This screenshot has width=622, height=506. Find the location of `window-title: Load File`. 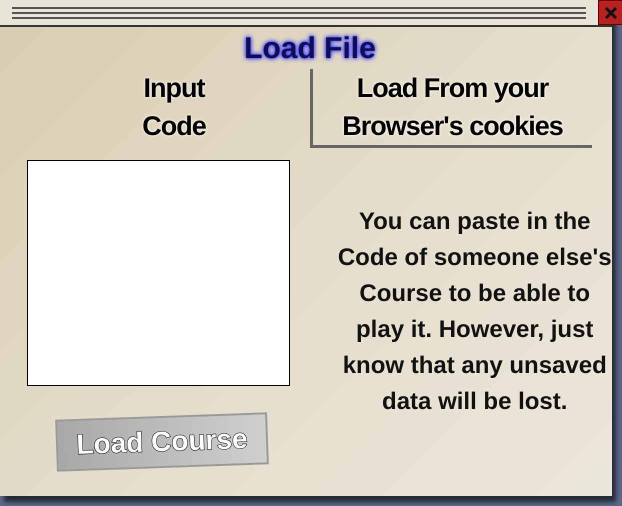

window-title: Load File is located at coordinates (309, 49).